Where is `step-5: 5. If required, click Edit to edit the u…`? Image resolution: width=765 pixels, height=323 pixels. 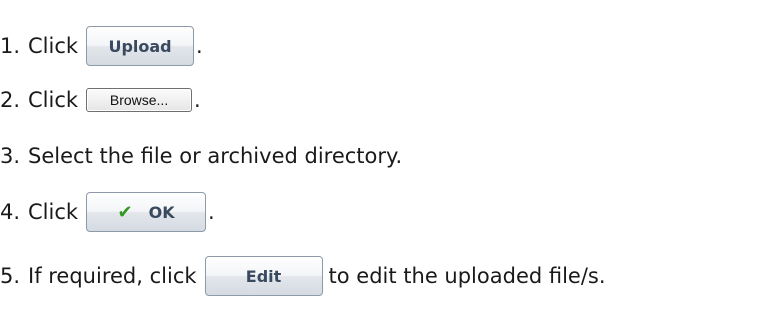
step-5: 5. If required, click Edit to edit the u… is located at coordinates (303, 276).